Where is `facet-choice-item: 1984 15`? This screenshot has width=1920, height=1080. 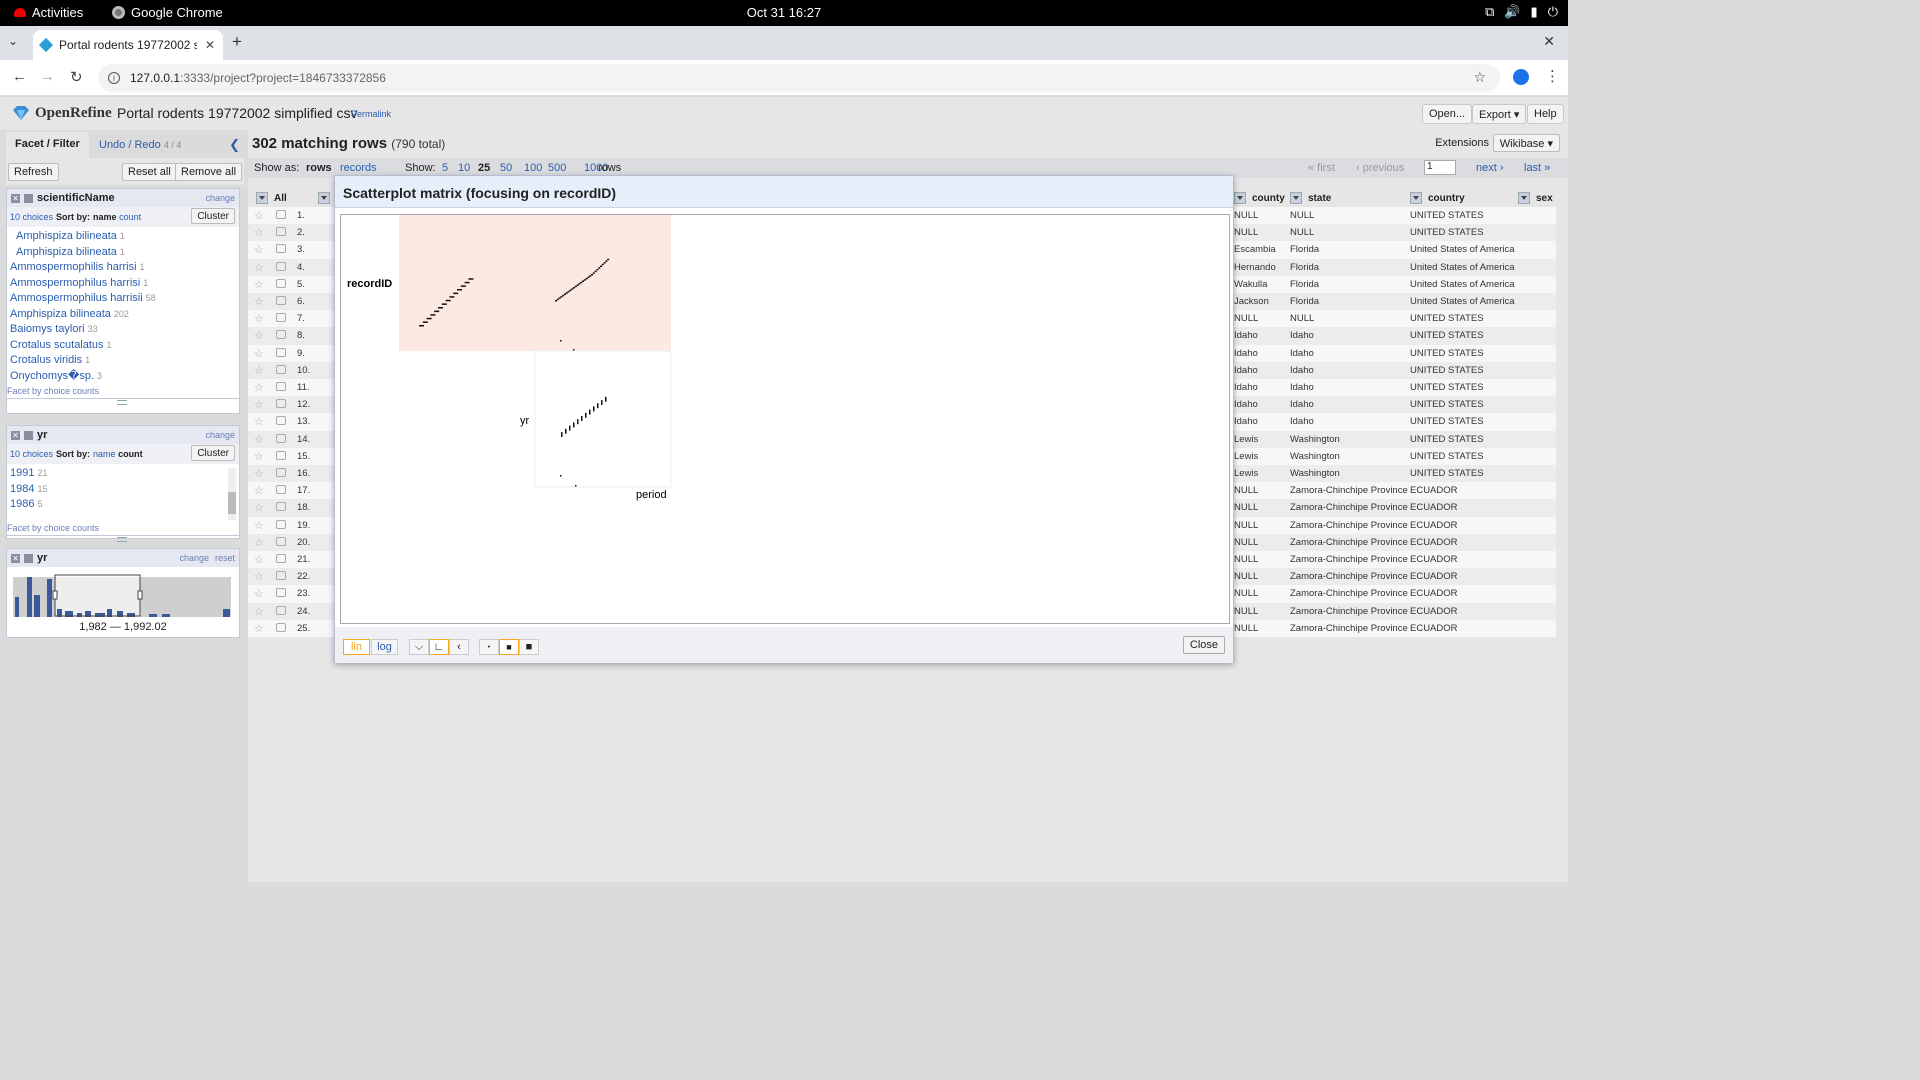
facet-choice-item: 1984 15 is located at coordinates (123, 490).